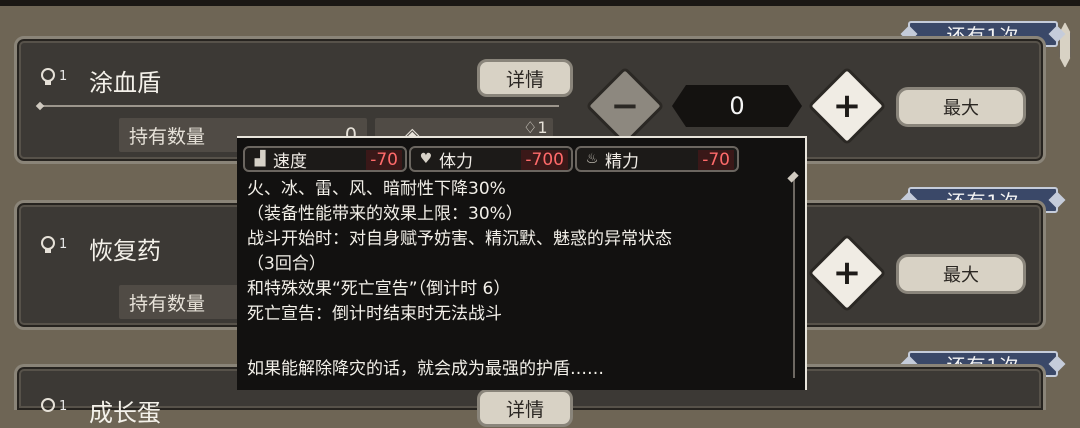 Image resolution: width=1080 pixels, height=428 pixels. Describe the element at coordinates (299, 106) in the screenshot. I see `item-divider` at that location.